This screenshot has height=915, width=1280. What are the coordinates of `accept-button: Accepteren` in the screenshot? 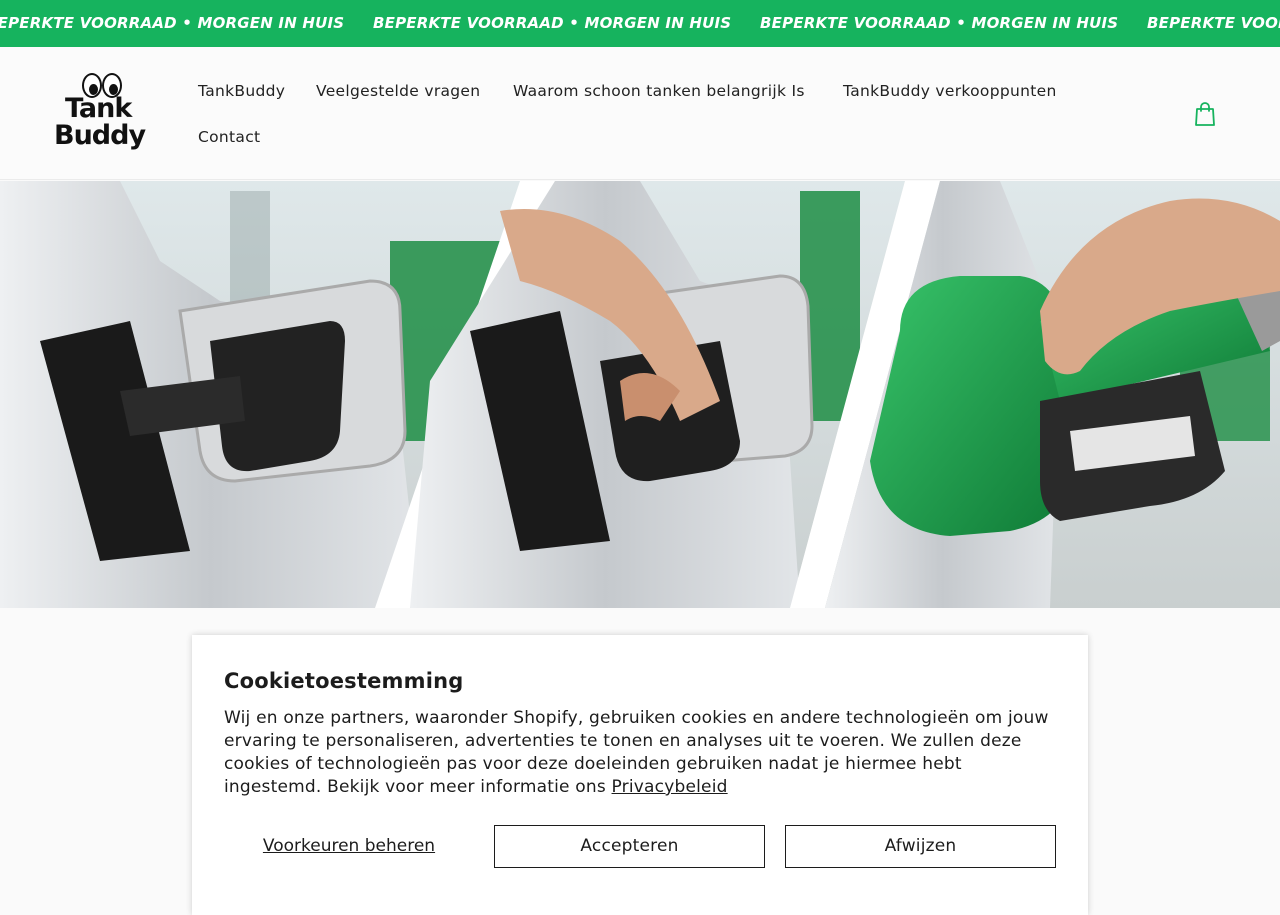 It's located at (629, 846).